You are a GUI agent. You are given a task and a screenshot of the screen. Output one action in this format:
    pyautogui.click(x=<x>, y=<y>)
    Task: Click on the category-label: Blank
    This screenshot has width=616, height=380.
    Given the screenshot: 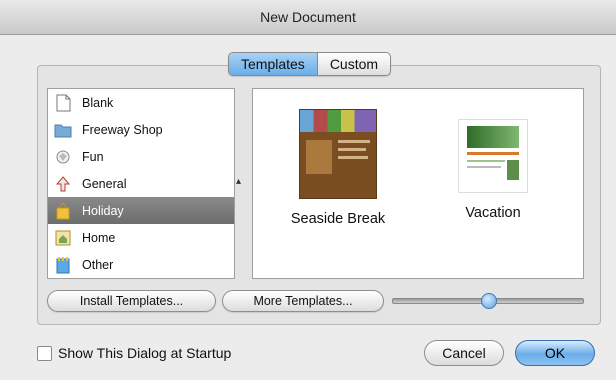 What is the action you would take?
    pyautogui.click(x=98, y=102)
    